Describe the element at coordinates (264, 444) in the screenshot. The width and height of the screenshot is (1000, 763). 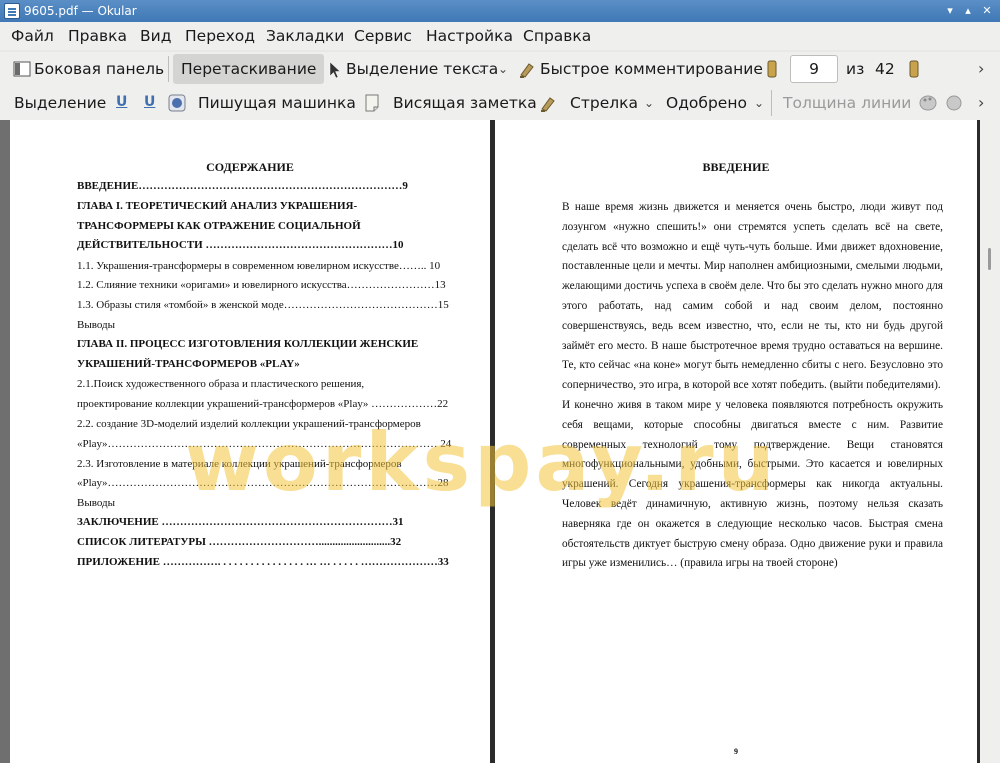
I see `toc-line: «Play»……………………………………………………………………………… 24` at that location.